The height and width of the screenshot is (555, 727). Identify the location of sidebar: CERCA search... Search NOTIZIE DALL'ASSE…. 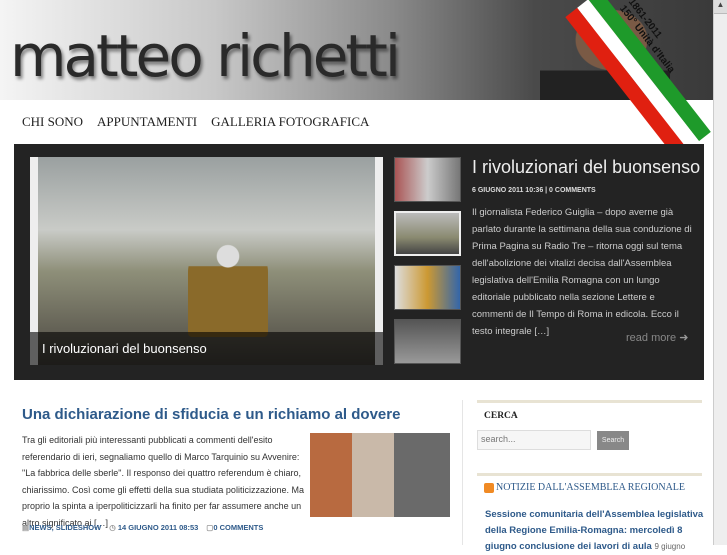
(582, 476).